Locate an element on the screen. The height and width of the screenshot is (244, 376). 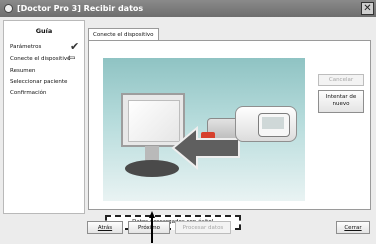
sidebar-item-label: Conecte el dispositivo is located at coordinates (40, 59).